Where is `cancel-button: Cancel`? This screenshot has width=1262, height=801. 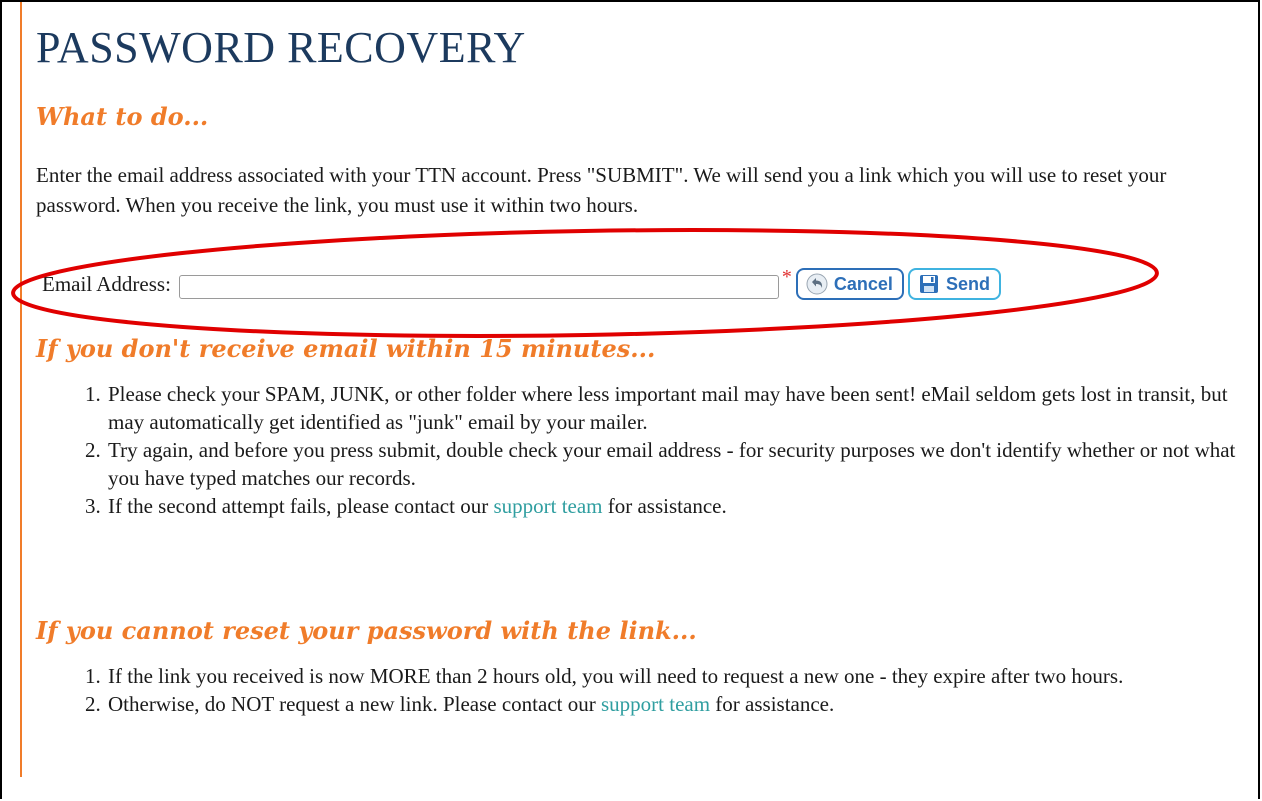
cancel-button: Cancel is located at coordinates (849, 284).